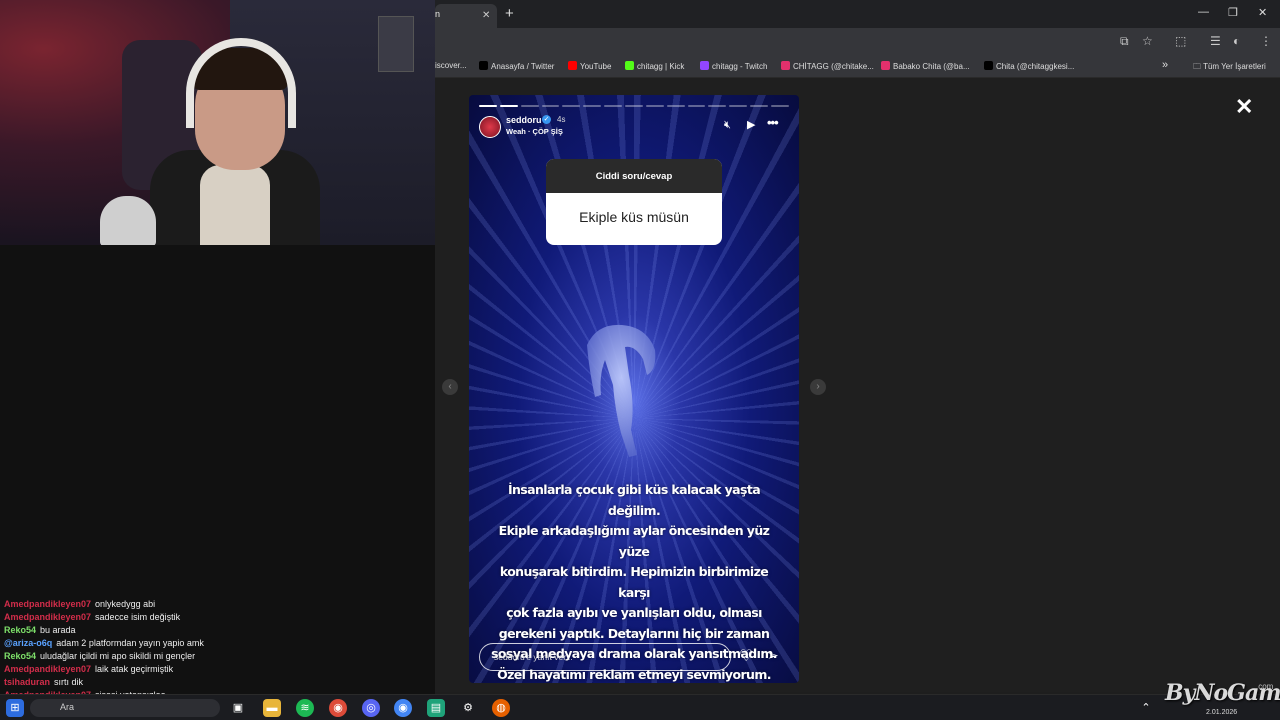 The height and width of the screenshot is (720, 1280). I want to click on bookmark-item: chitagg - Twitch, so click(733, 66).